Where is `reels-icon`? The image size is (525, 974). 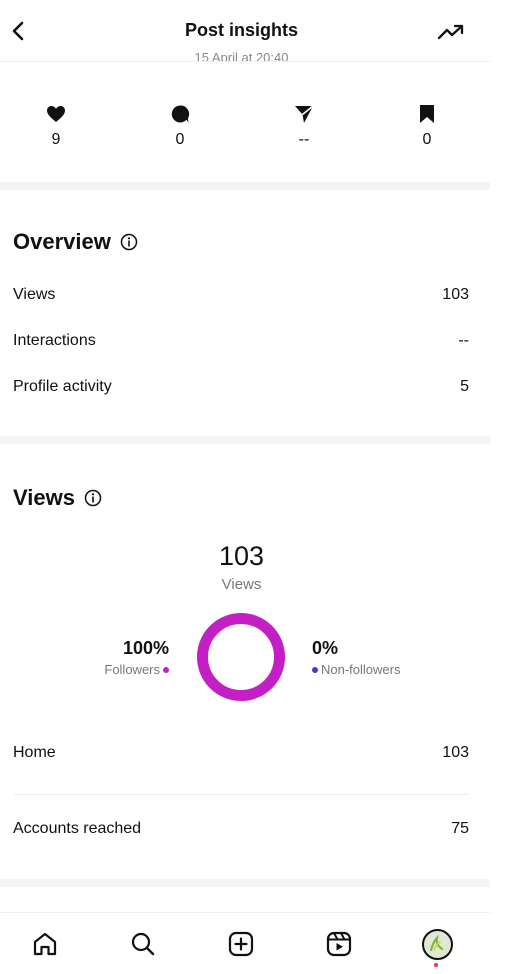
reels-icon is located at coordinates (339, 944).